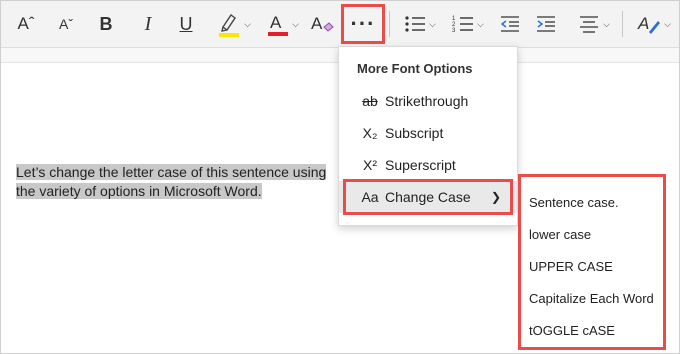 The image size is (680, 354). Describe the element at coordinates (229, 25) in the screenshot. I see `highlighter-icon` at that location.